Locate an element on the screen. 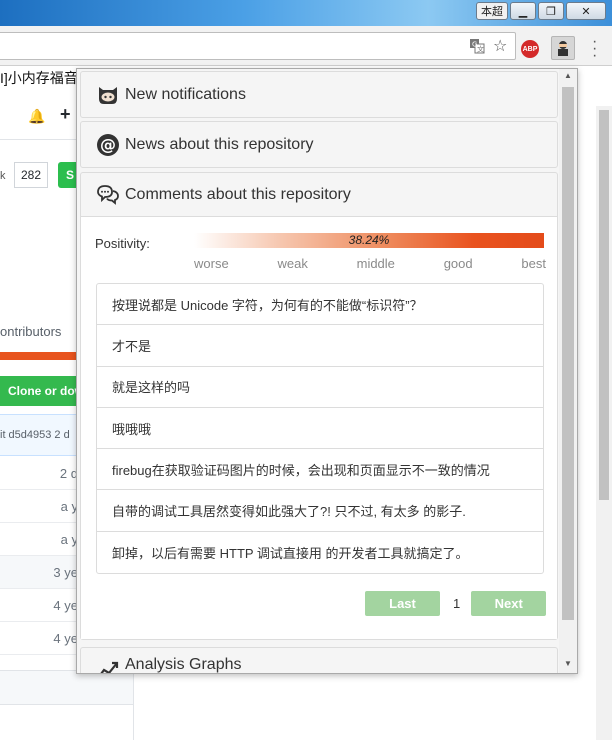 The width and height of the screenshot is (612, 740). profile-button: 本超 is located at coordinates (492, 11).